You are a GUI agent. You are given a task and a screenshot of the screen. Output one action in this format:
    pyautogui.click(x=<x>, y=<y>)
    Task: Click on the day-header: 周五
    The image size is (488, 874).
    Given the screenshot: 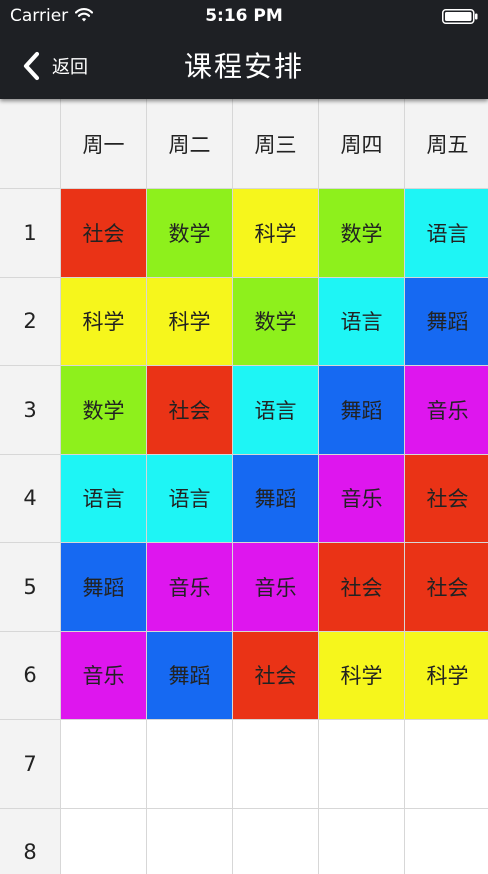 What is the action you would take?
    pyautogui.click(x=446, y=143)
    